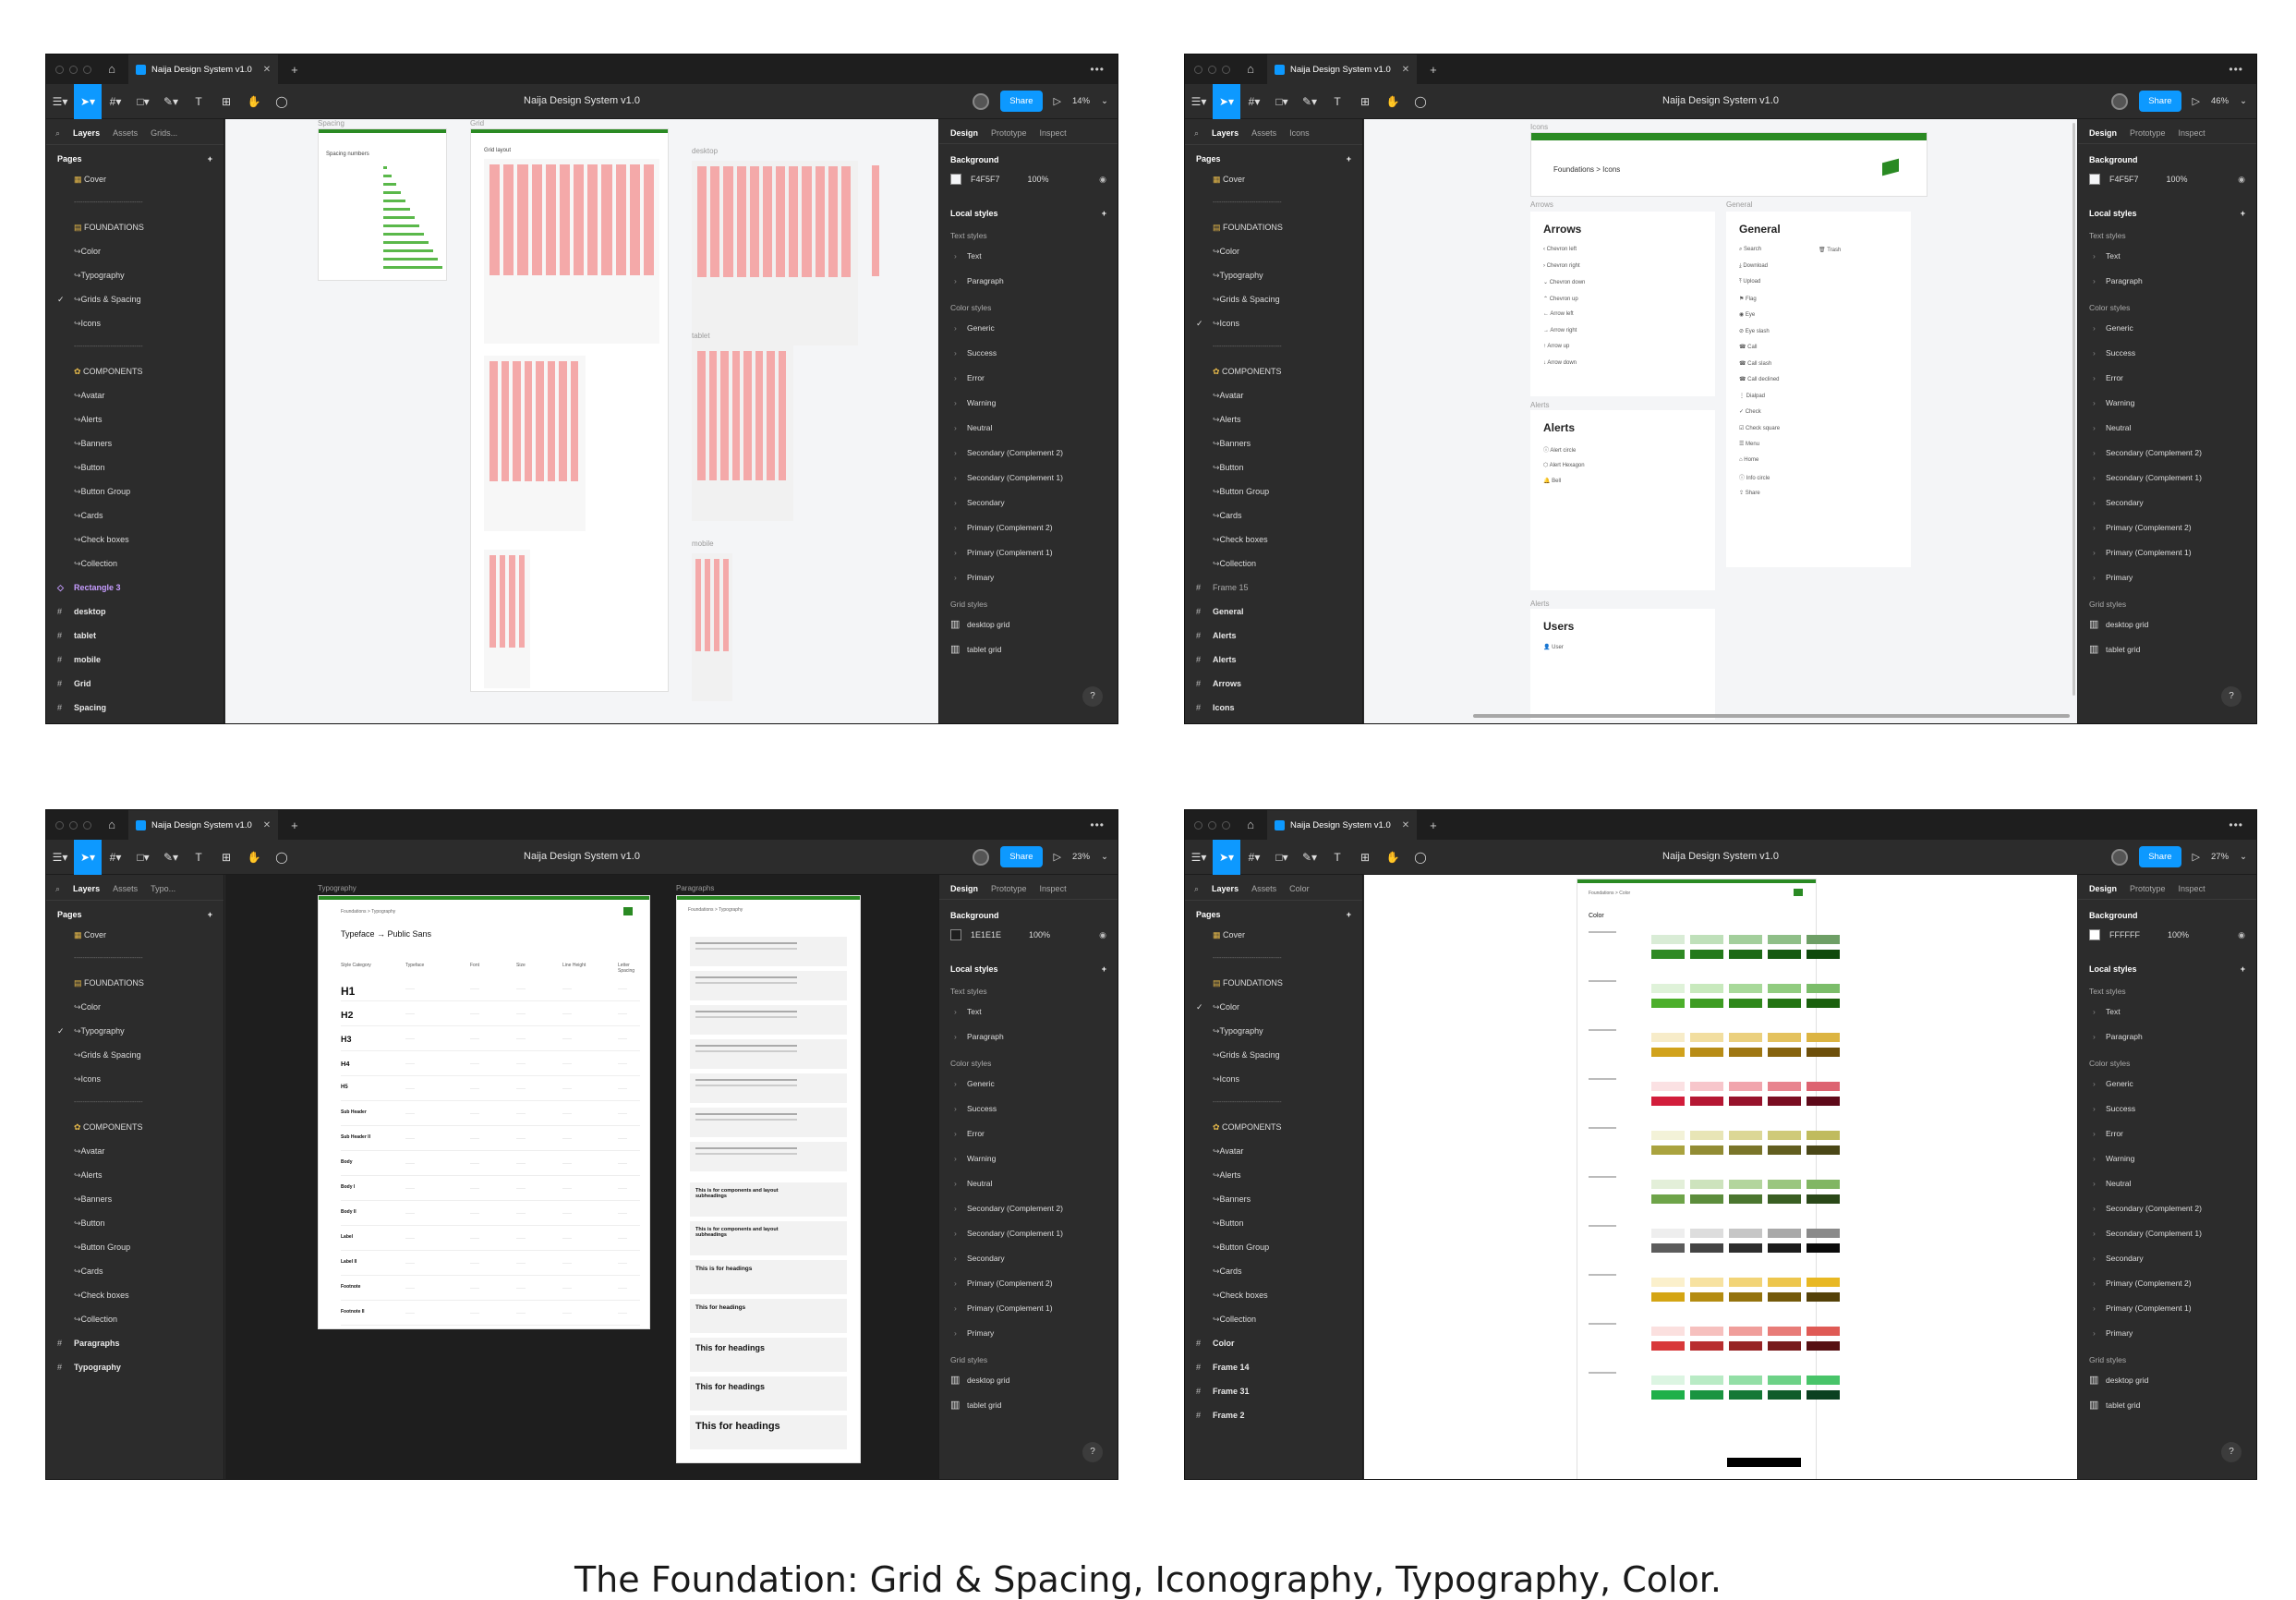  I want to click on page-item: ✿ COMPONENTS, so click(135, 1127).